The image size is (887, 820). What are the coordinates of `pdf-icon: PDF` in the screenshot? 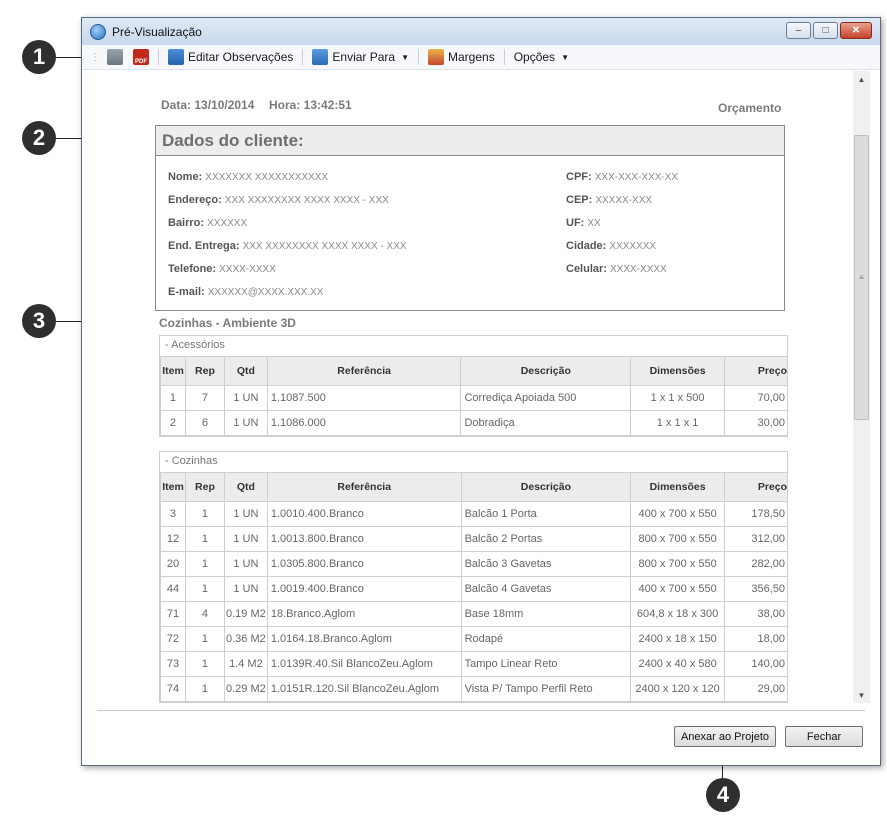 It's located at (141, 57).